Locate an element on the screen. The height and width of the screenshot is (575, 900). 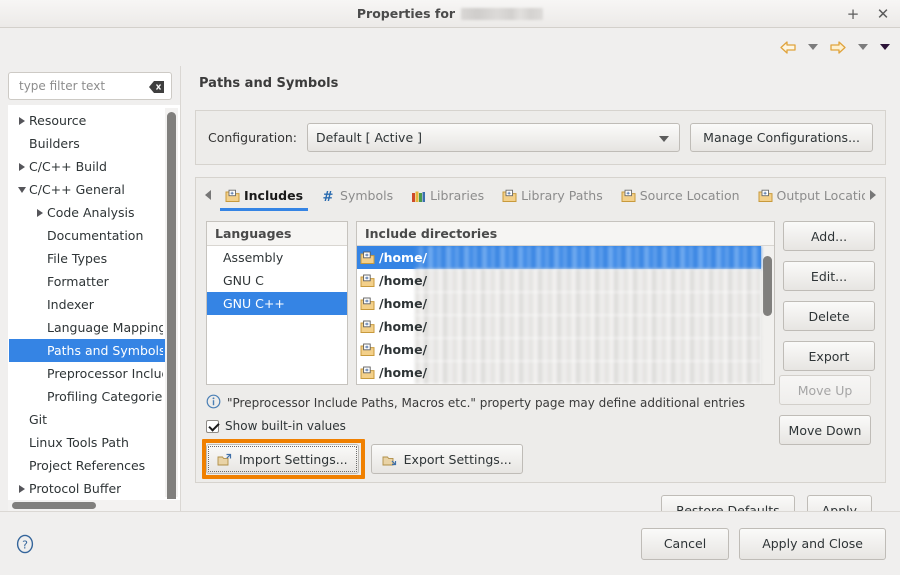
sidebar-item-label: Git is located at coordinates (38, 419).